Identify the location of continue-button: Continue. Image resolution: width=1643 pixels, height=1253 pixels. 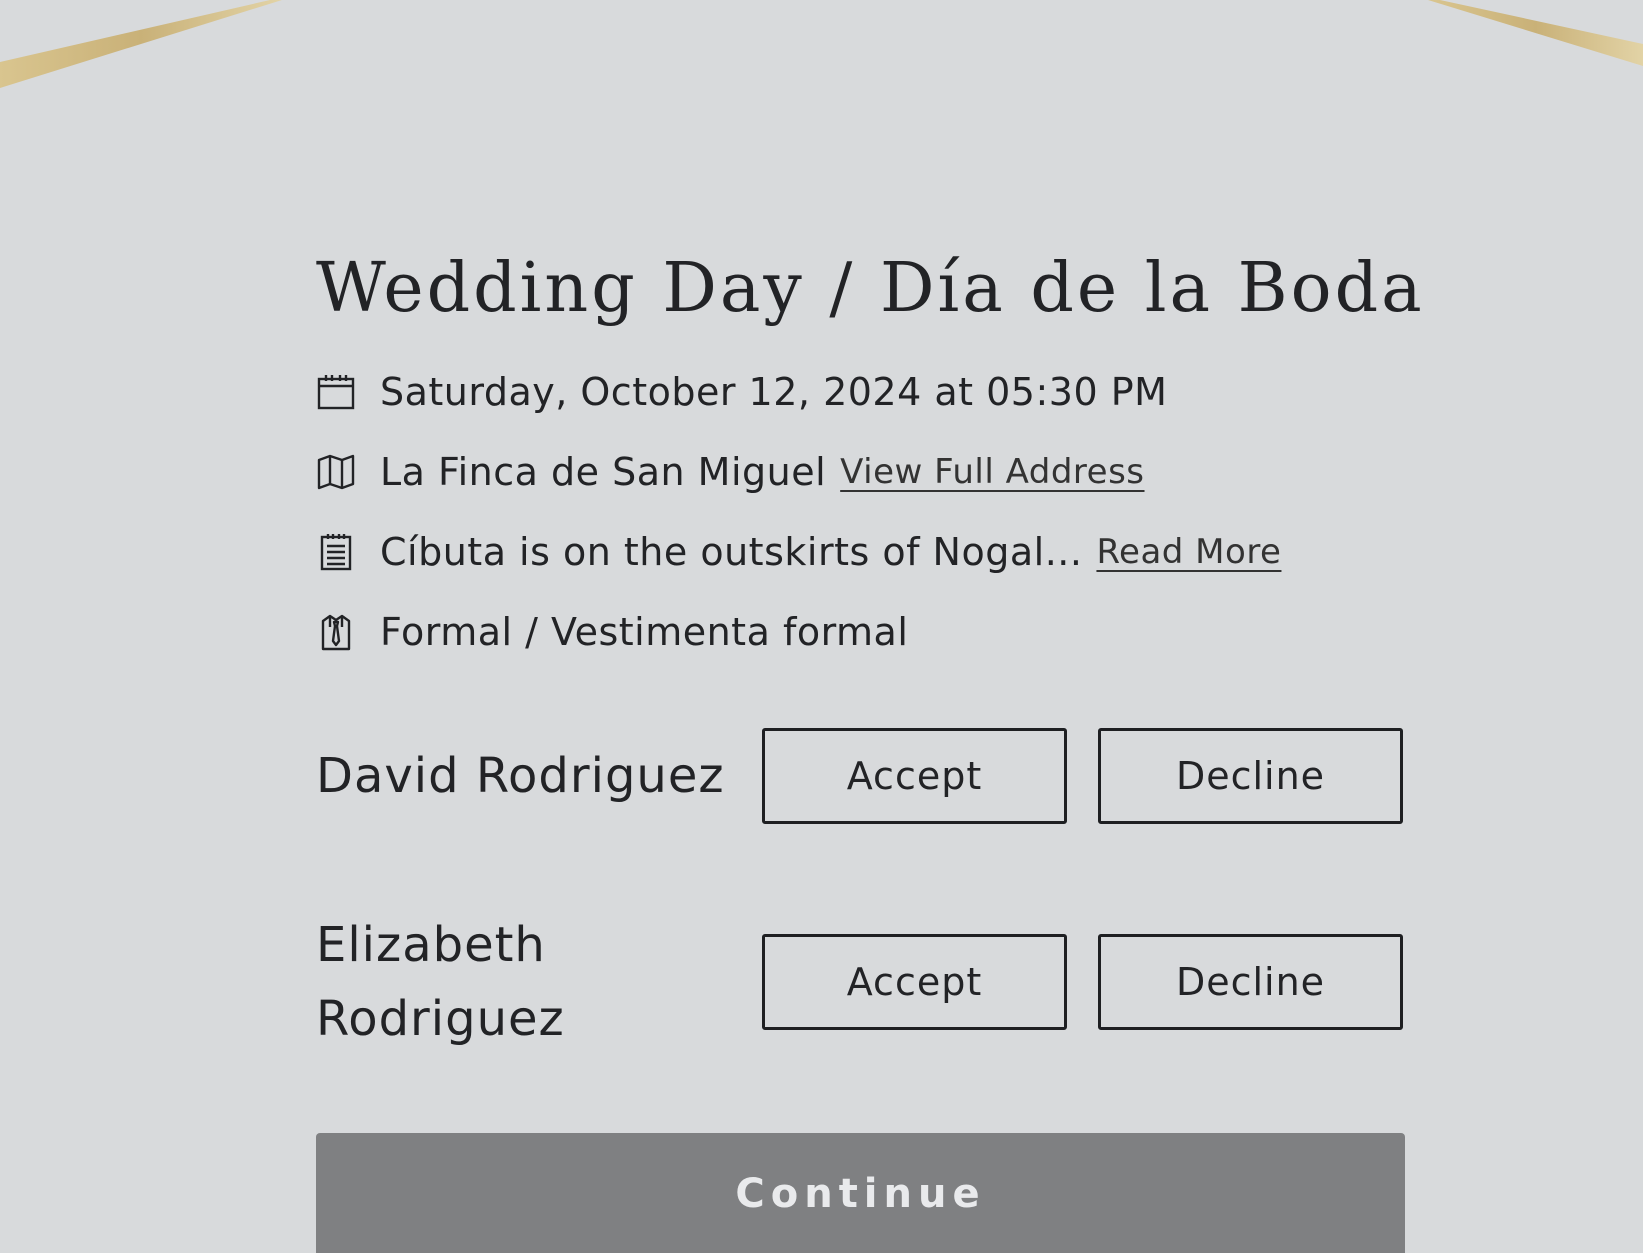
(860, 1193).